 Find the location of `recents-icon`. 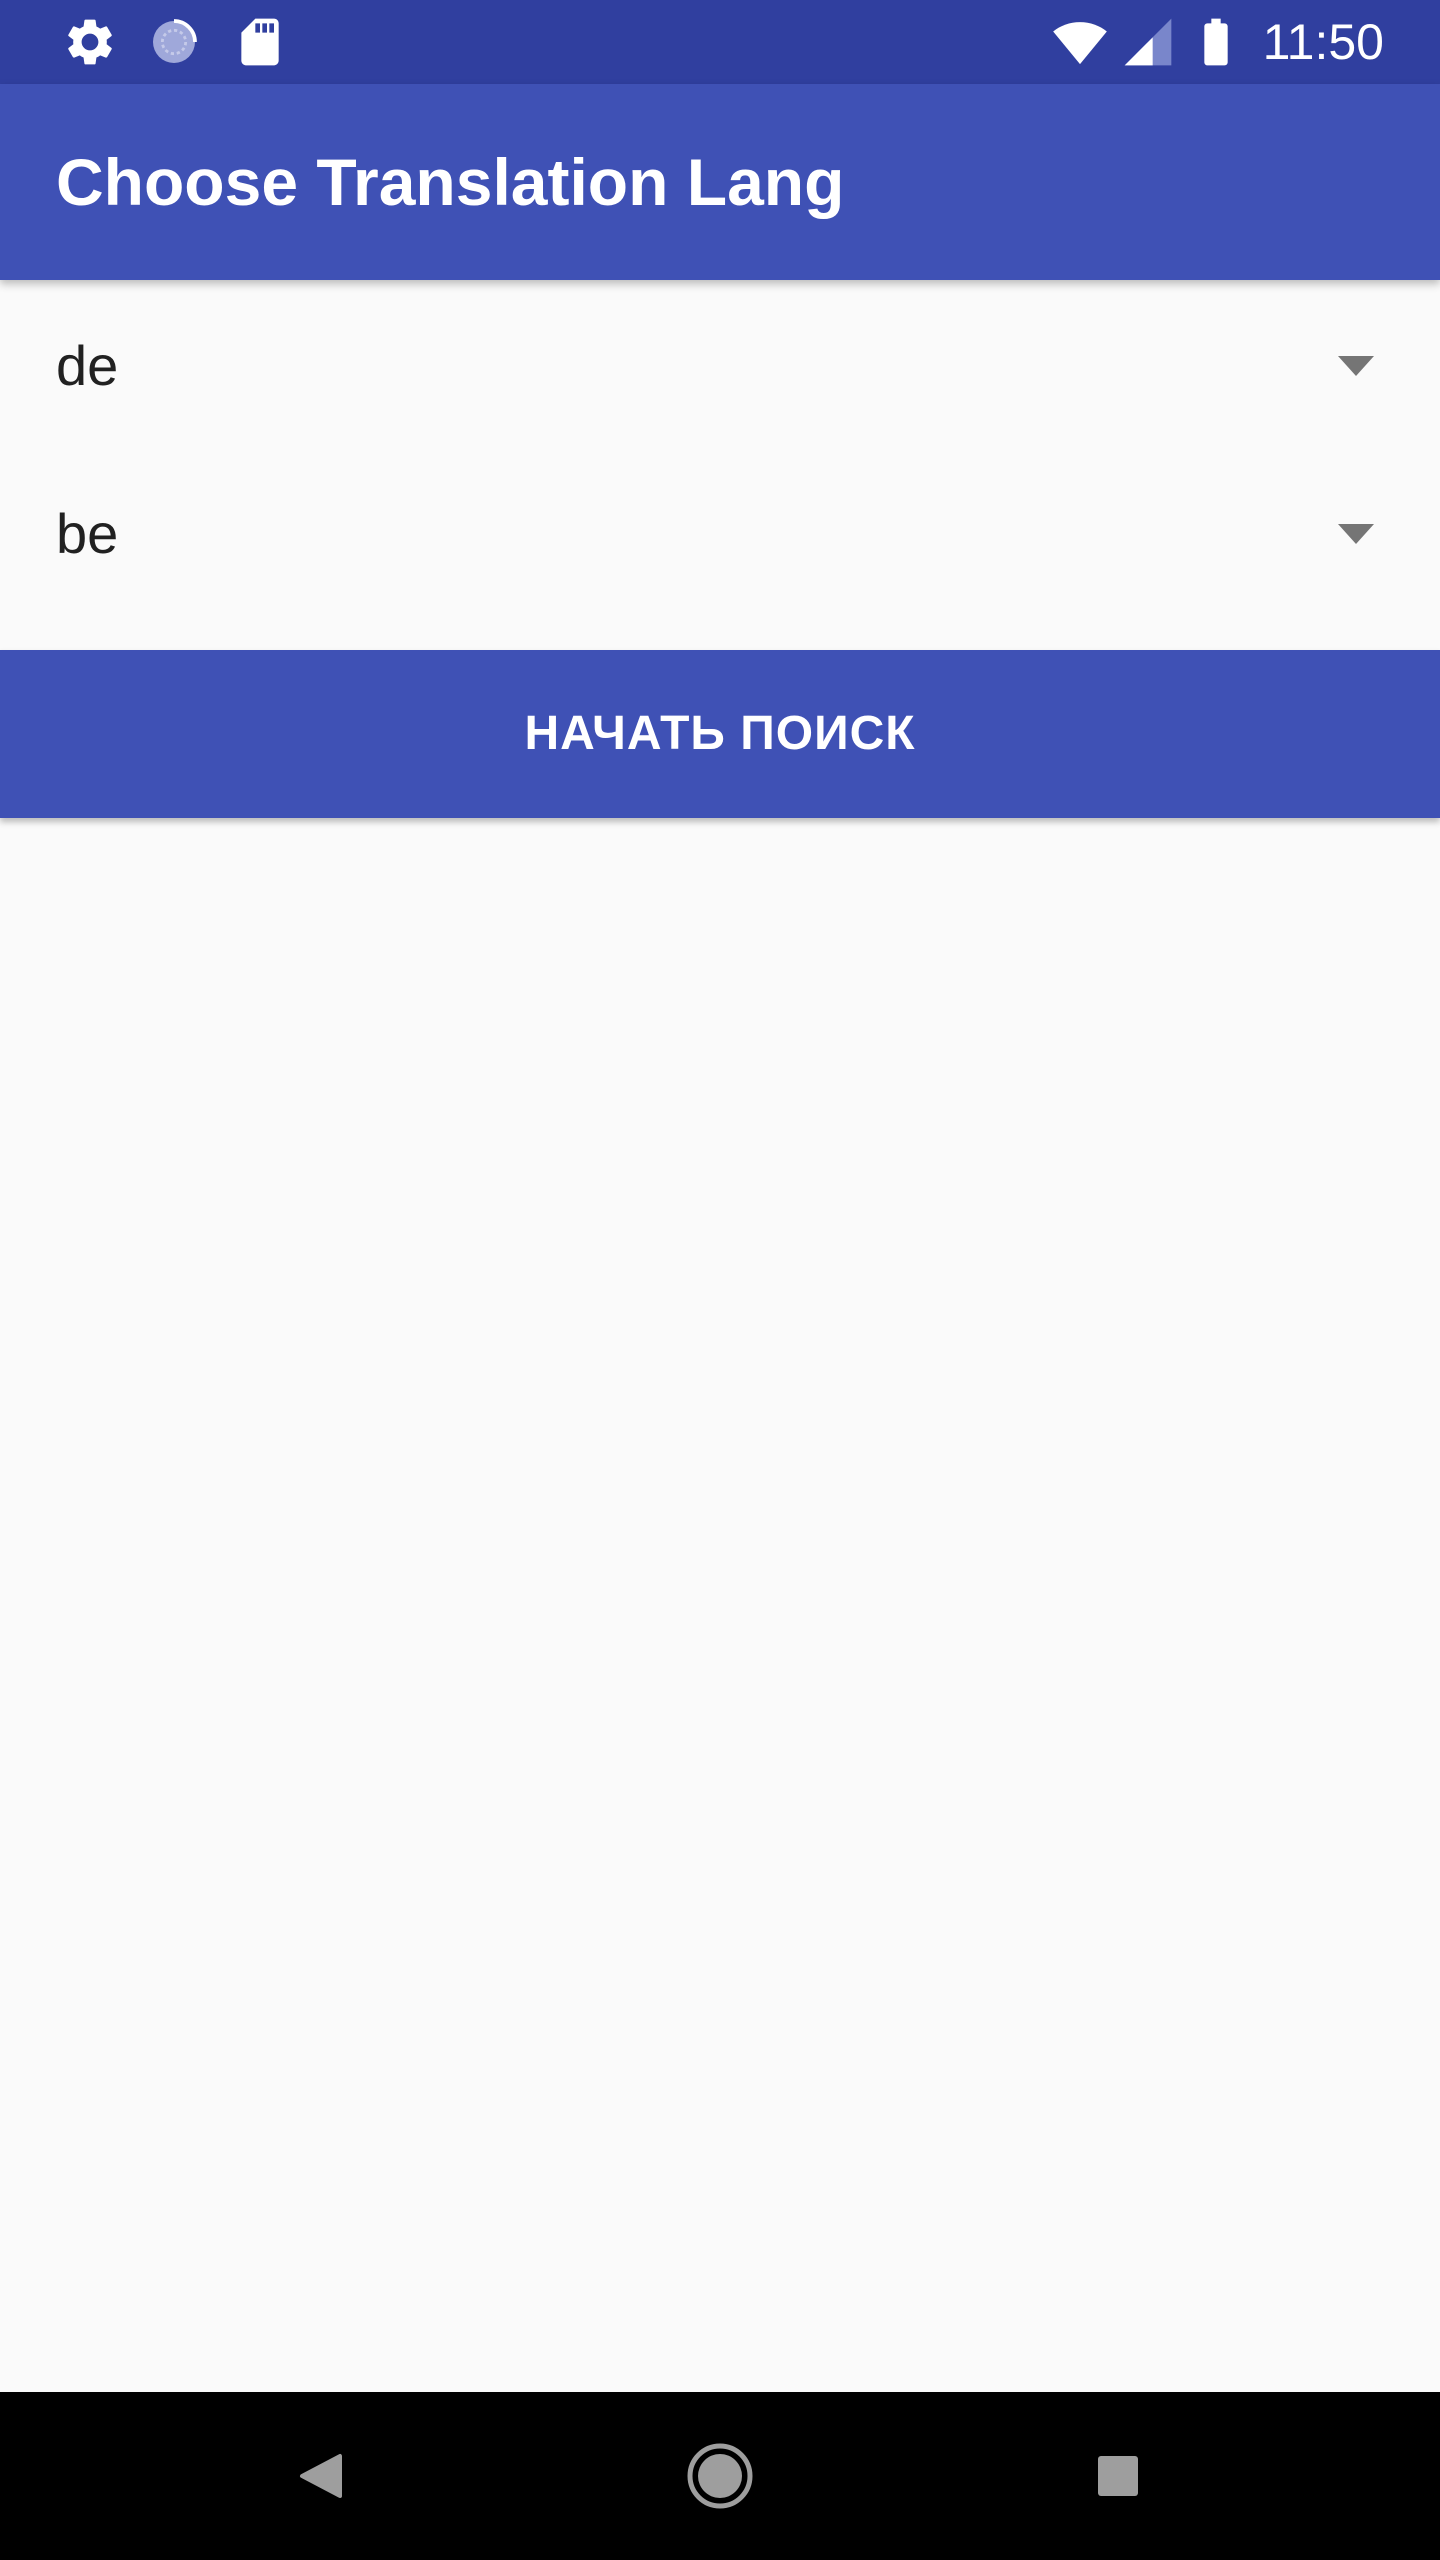

recents-icon is located at coordinates (1118, 2476).